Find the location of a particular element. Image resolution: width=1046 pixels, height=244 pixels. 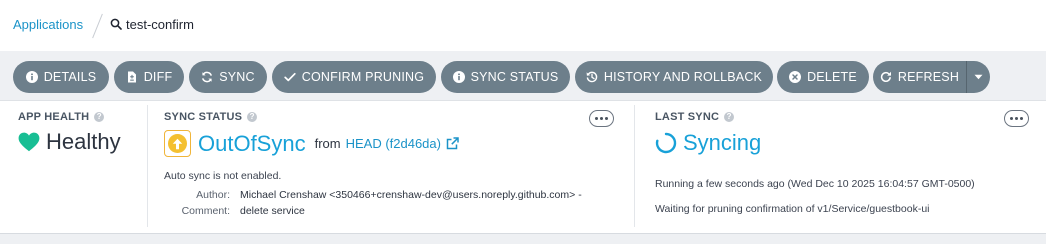

auto-sync-note: Auto sync is not enabled. is located at coordinates (223, 176).